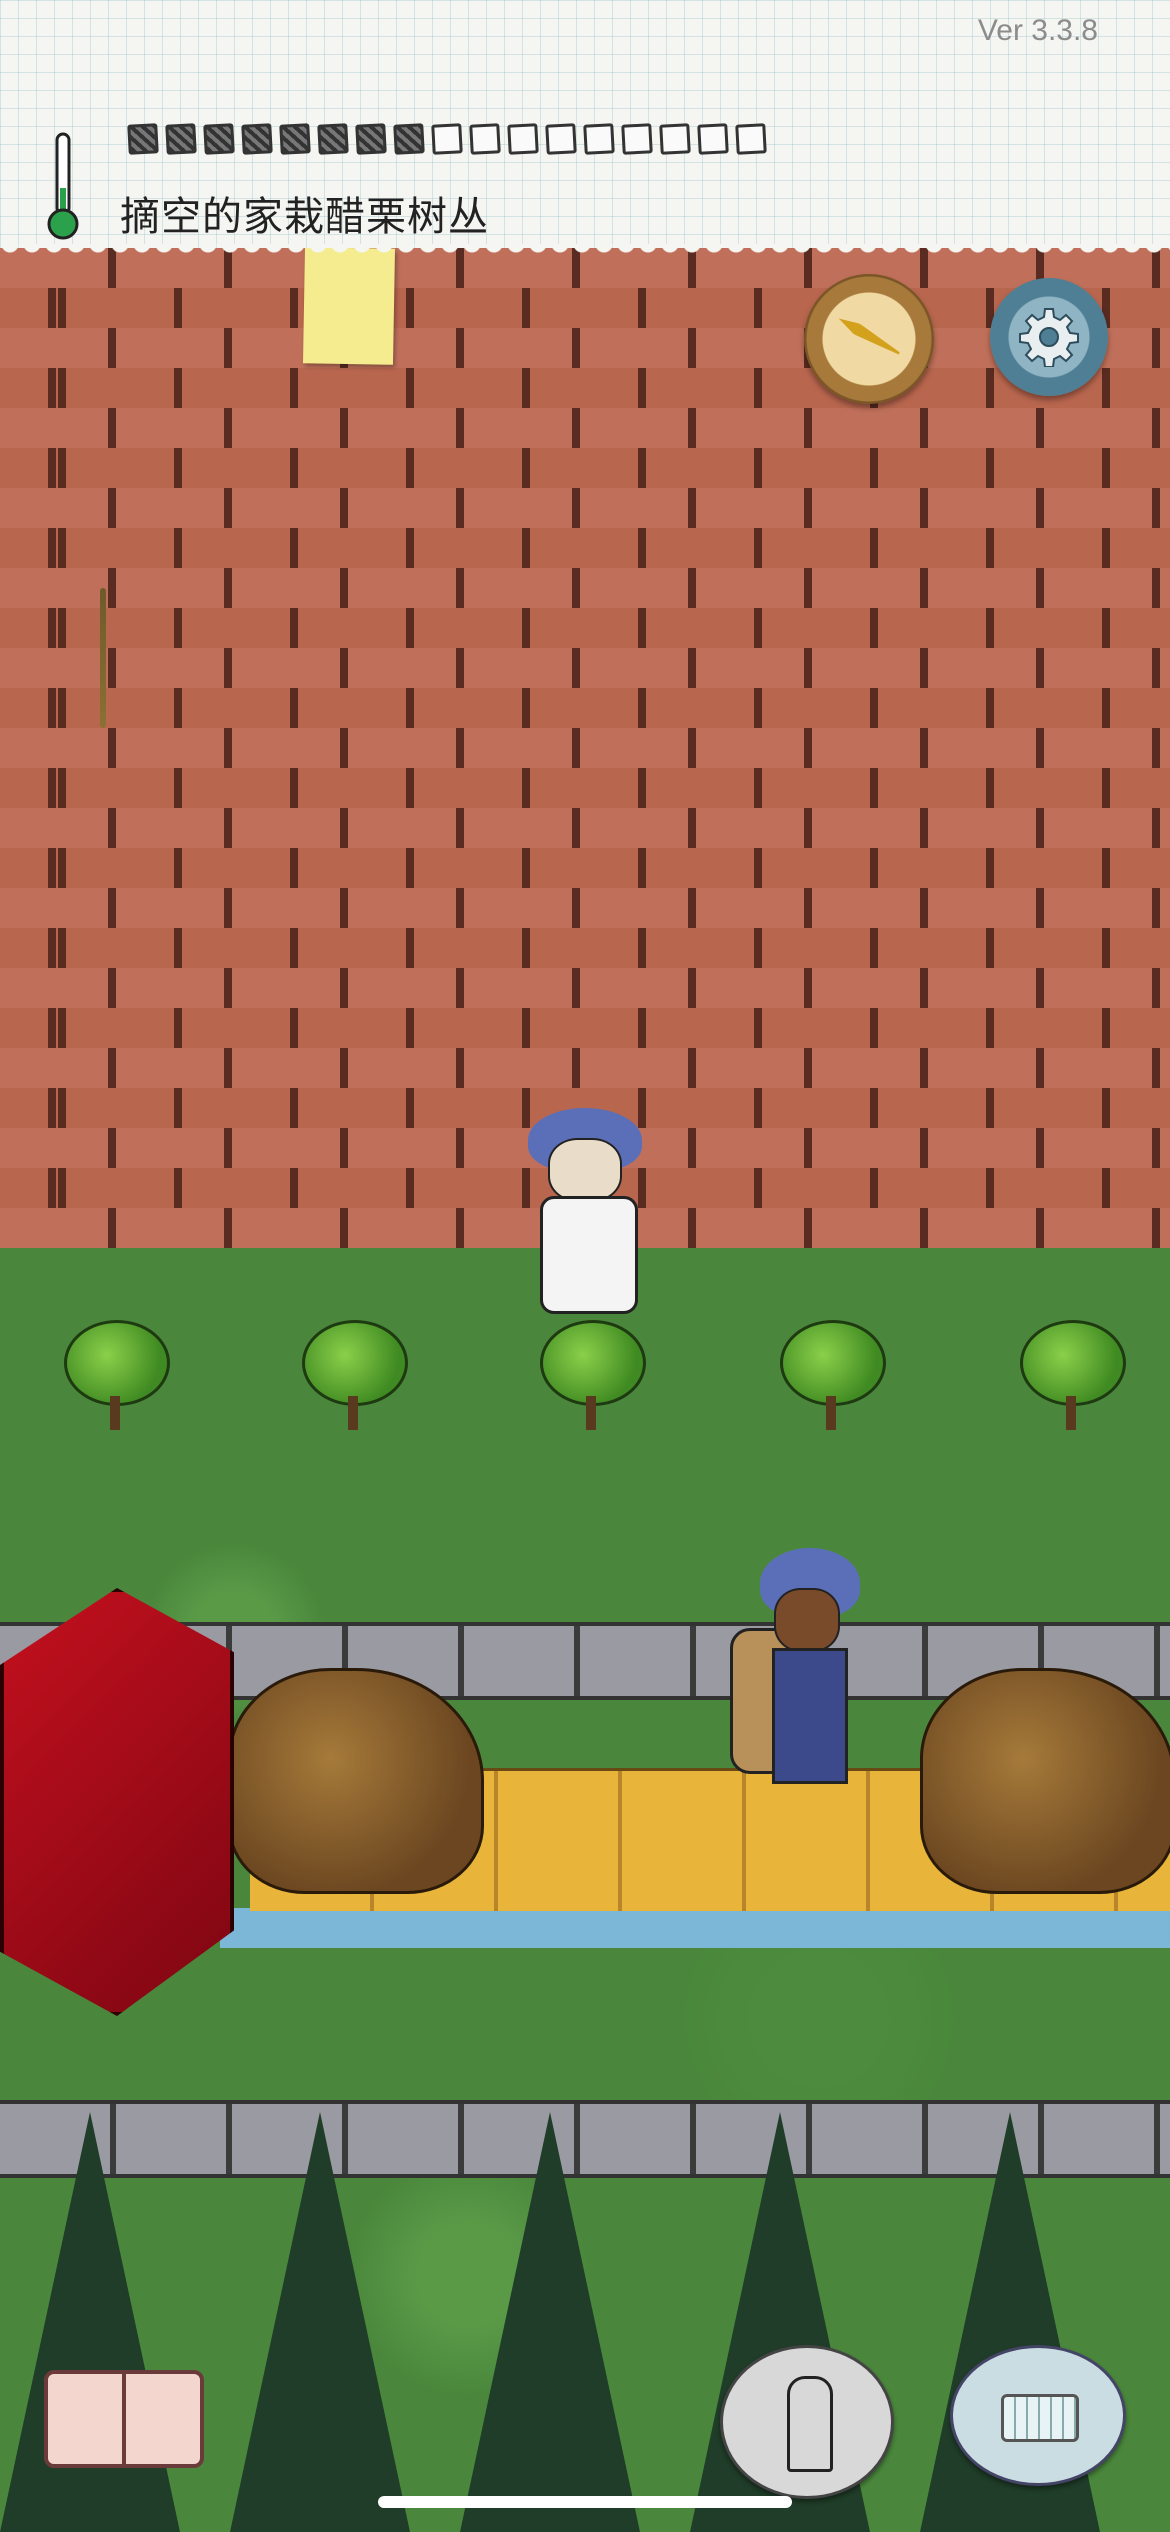 The width and height of the screenshot is (1170, 2532). I want to click on food-meter, so click(447, 139).